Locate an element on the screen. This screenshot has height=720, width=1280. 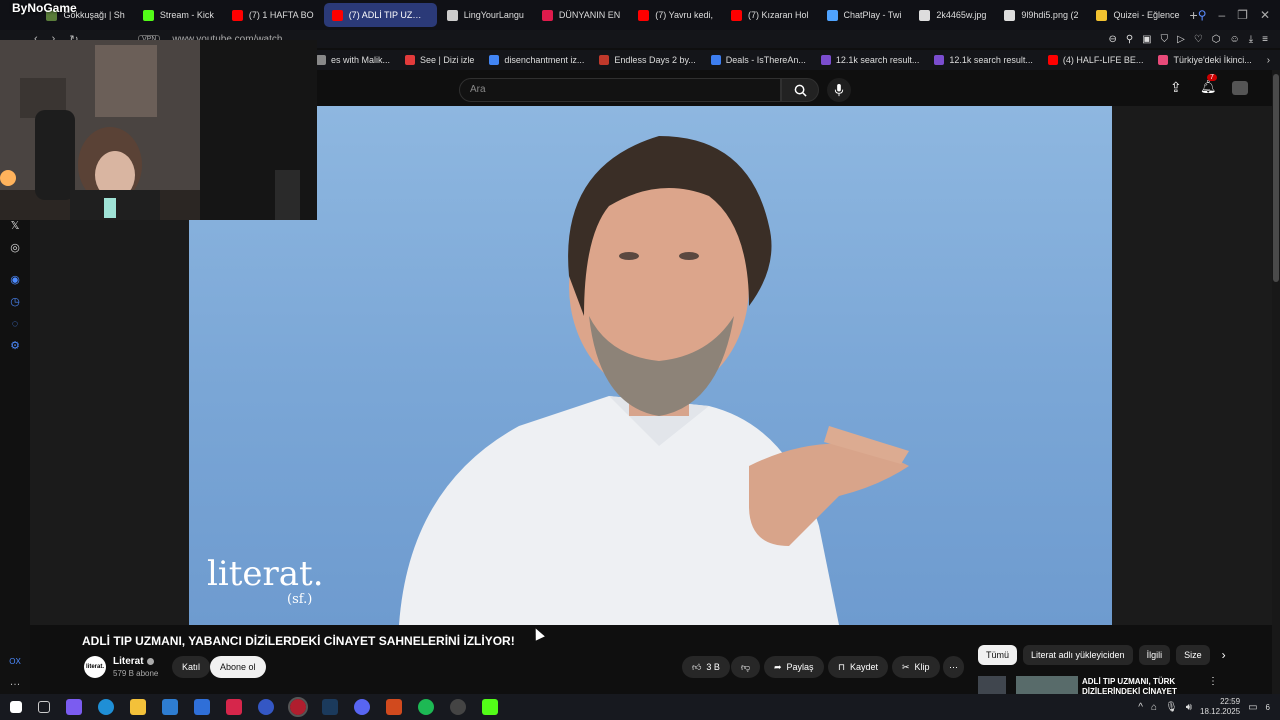
snapshot-icon: ▣ is located at coordinates (1146, 39).